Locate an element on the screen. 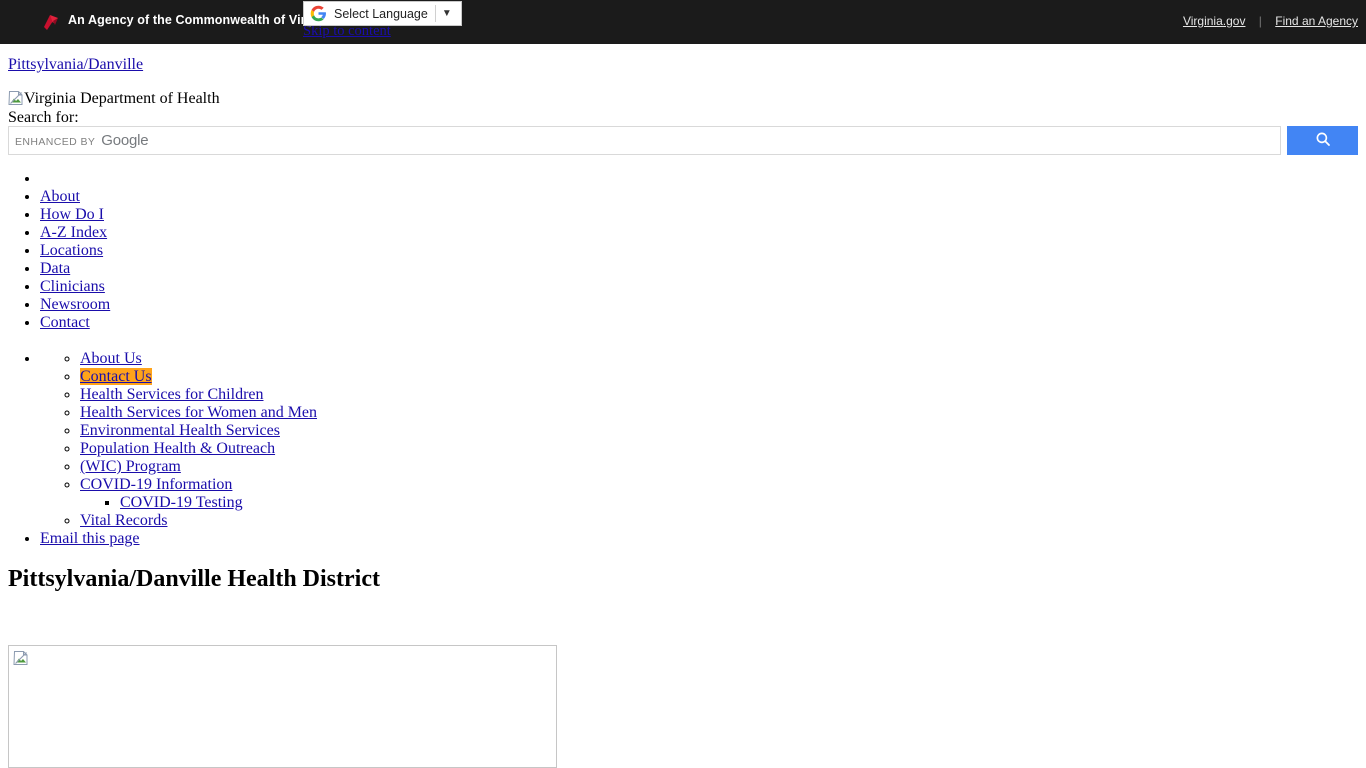  nav-item-about: About is located at coordinates (370, 197).